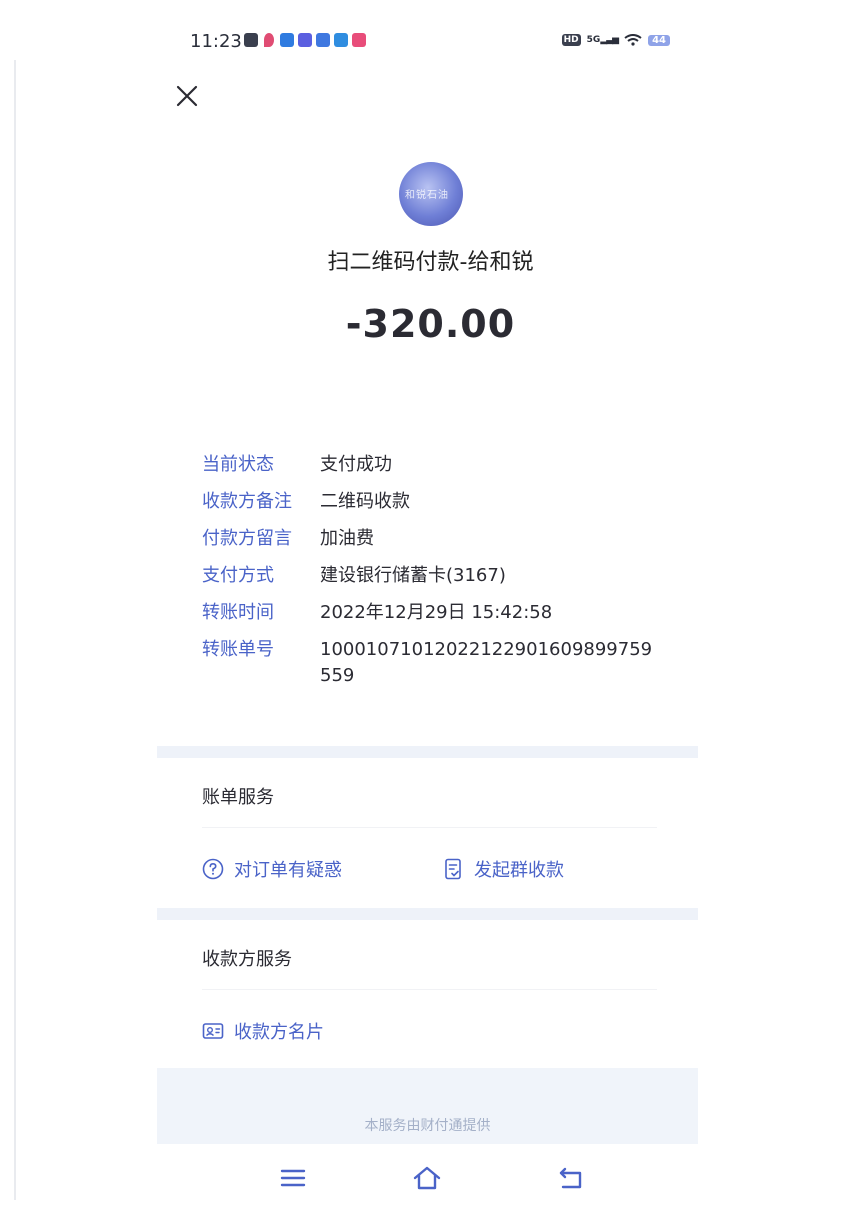 The image size is (860, 1223). I want to click on group-collect-button: 发起群收款, so click(504, 869).